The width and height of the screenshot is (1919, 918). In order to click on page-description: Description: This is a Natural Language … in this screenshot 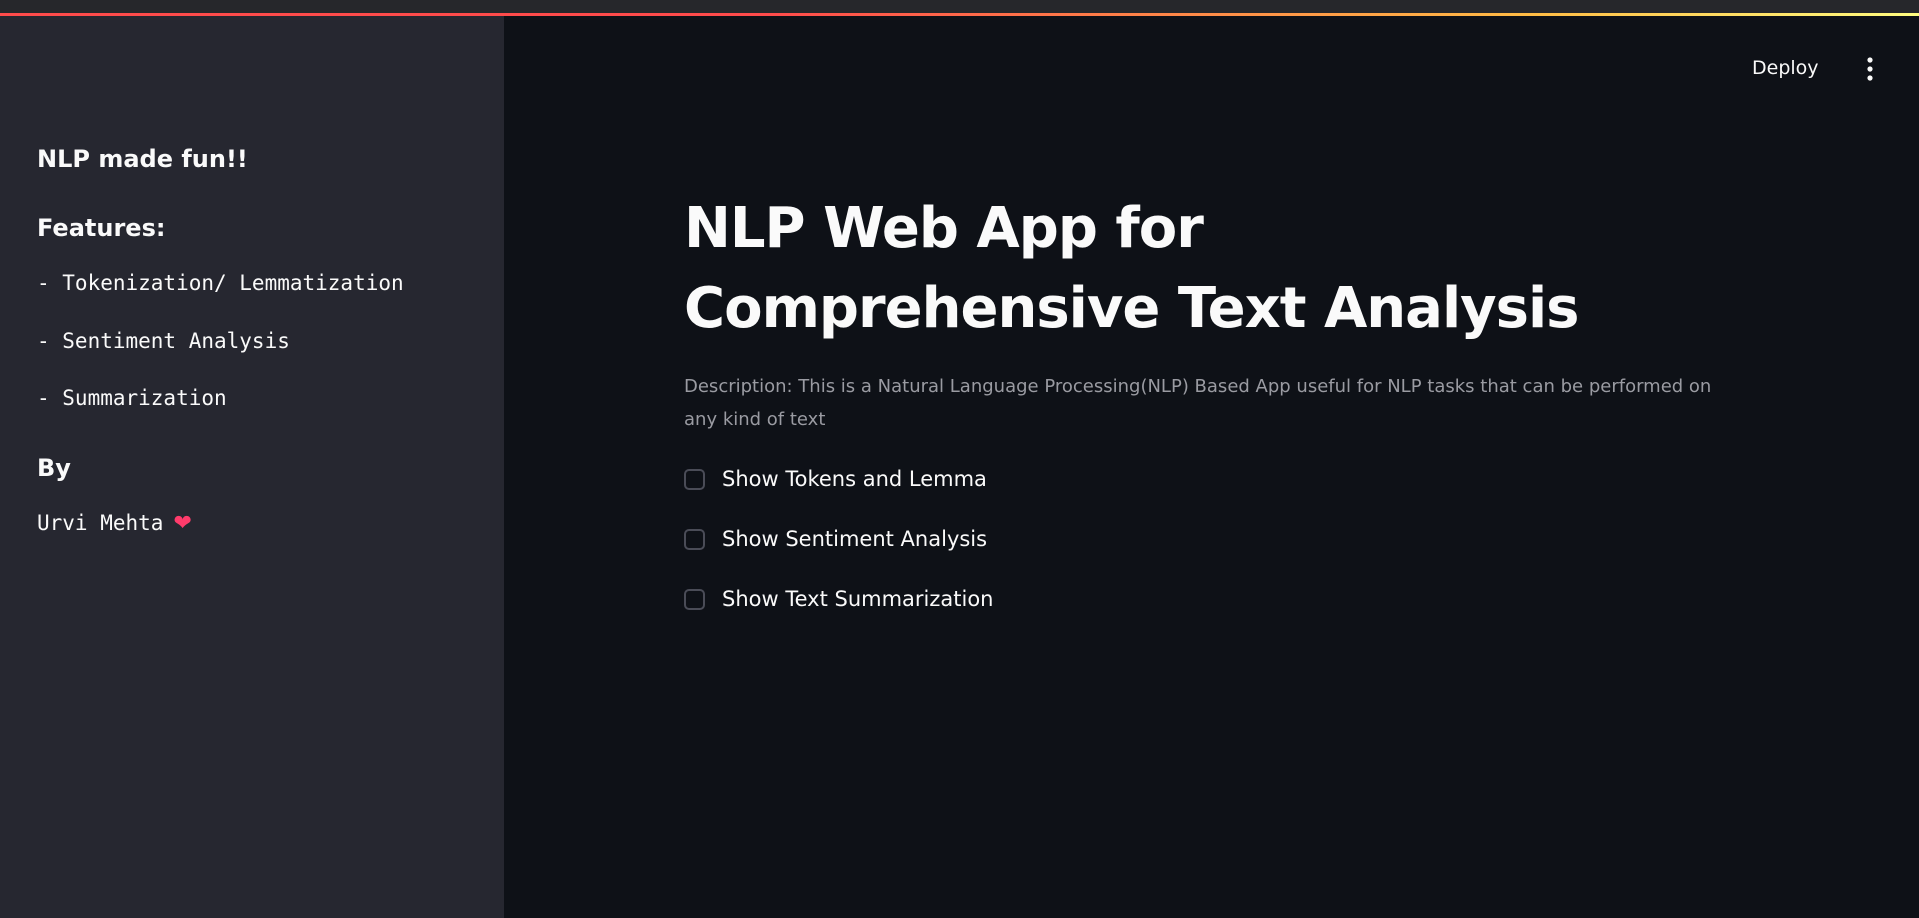, I will do `click(1198, 403)`.